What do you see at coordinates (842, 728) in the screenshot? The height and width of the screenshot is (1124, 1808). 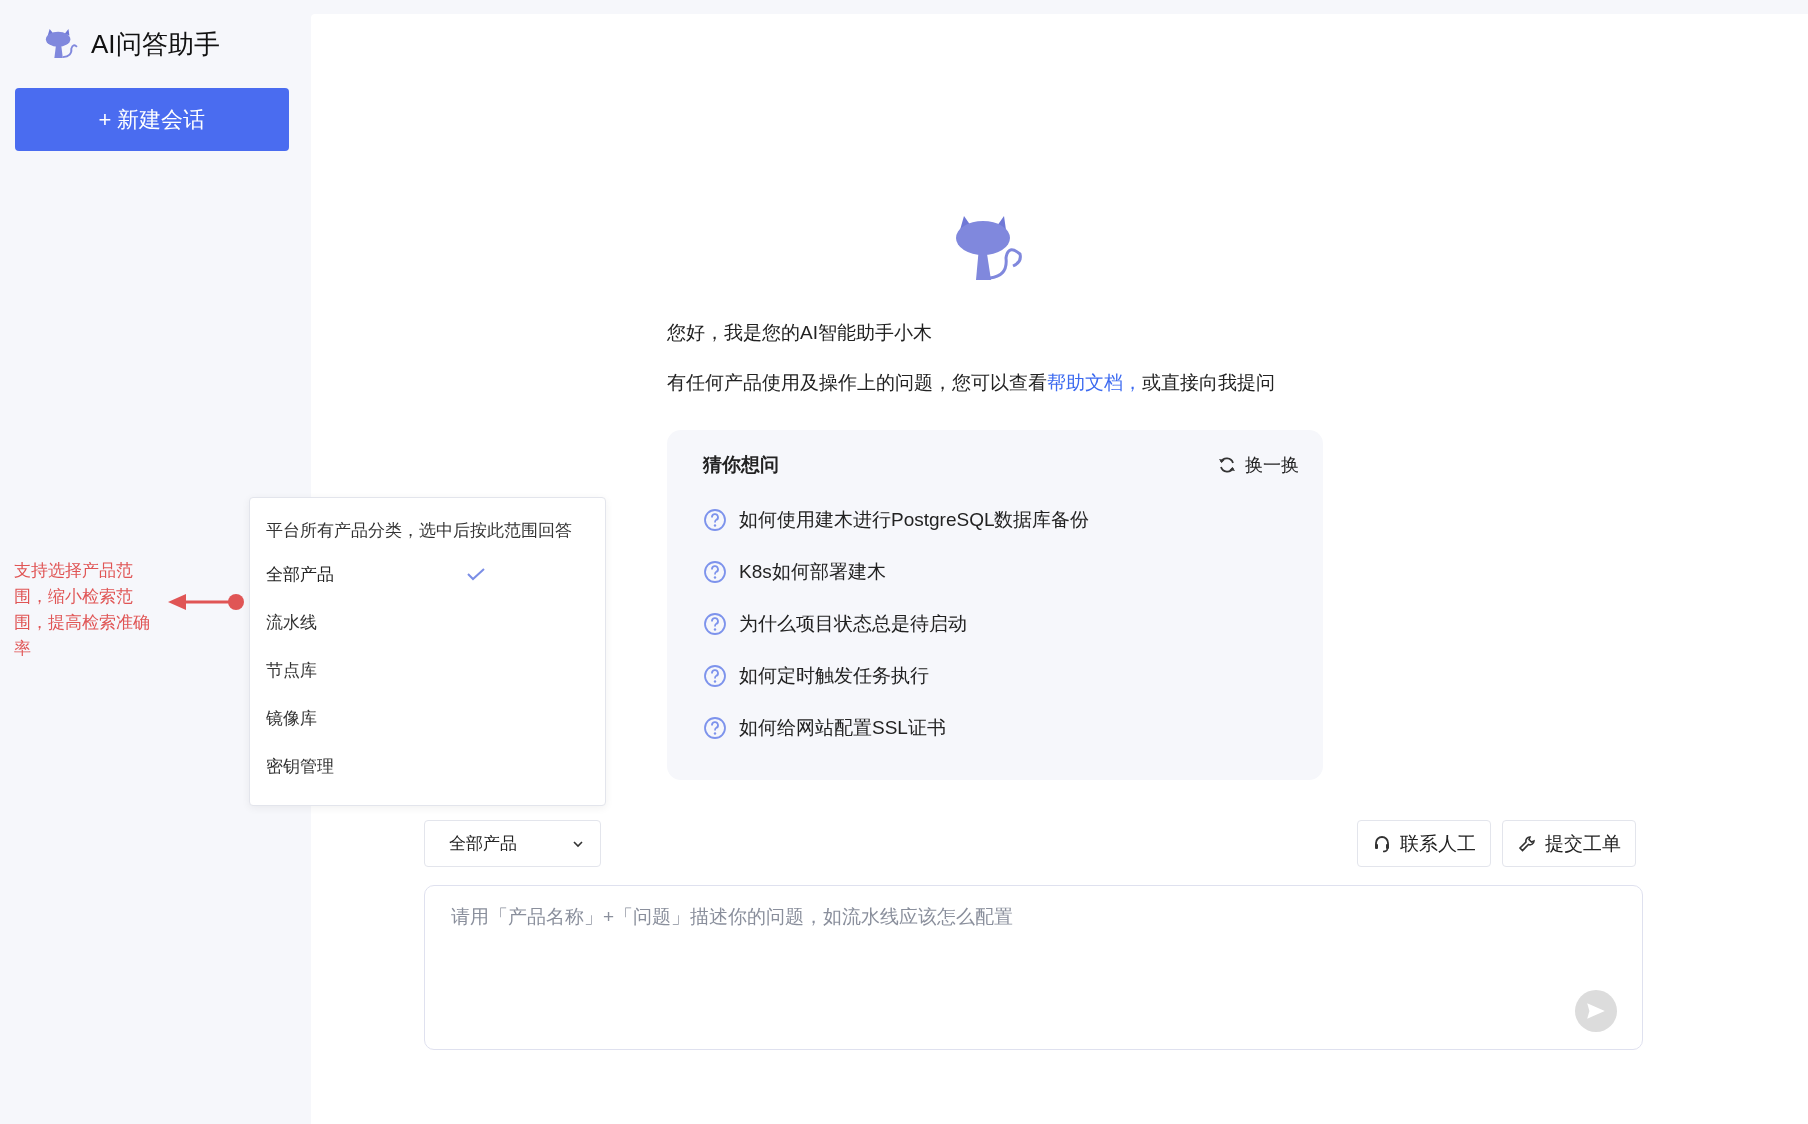 I see `suggested-question: 如何给网站配置SSL证书` at bounding box center [842, 728].